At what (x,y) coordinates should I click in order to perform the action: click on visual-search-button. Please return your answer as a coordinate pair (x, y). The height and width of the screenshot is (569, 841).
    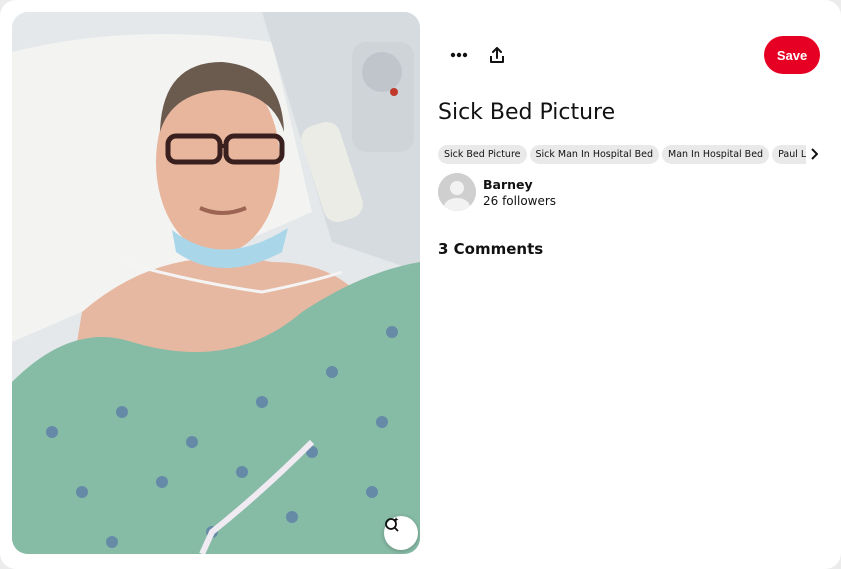
    Looking at the image, I should click on (401, 533).